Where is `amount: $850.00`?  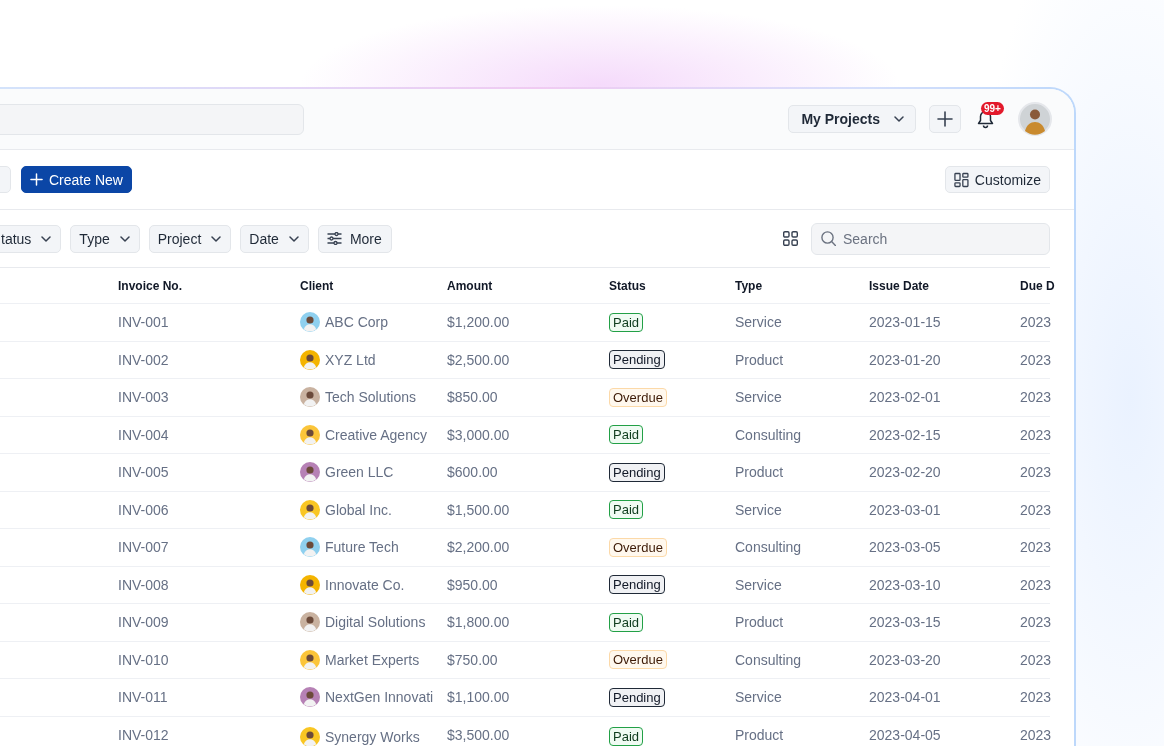 amount: $850.00 is located at coordinates (472, 397).